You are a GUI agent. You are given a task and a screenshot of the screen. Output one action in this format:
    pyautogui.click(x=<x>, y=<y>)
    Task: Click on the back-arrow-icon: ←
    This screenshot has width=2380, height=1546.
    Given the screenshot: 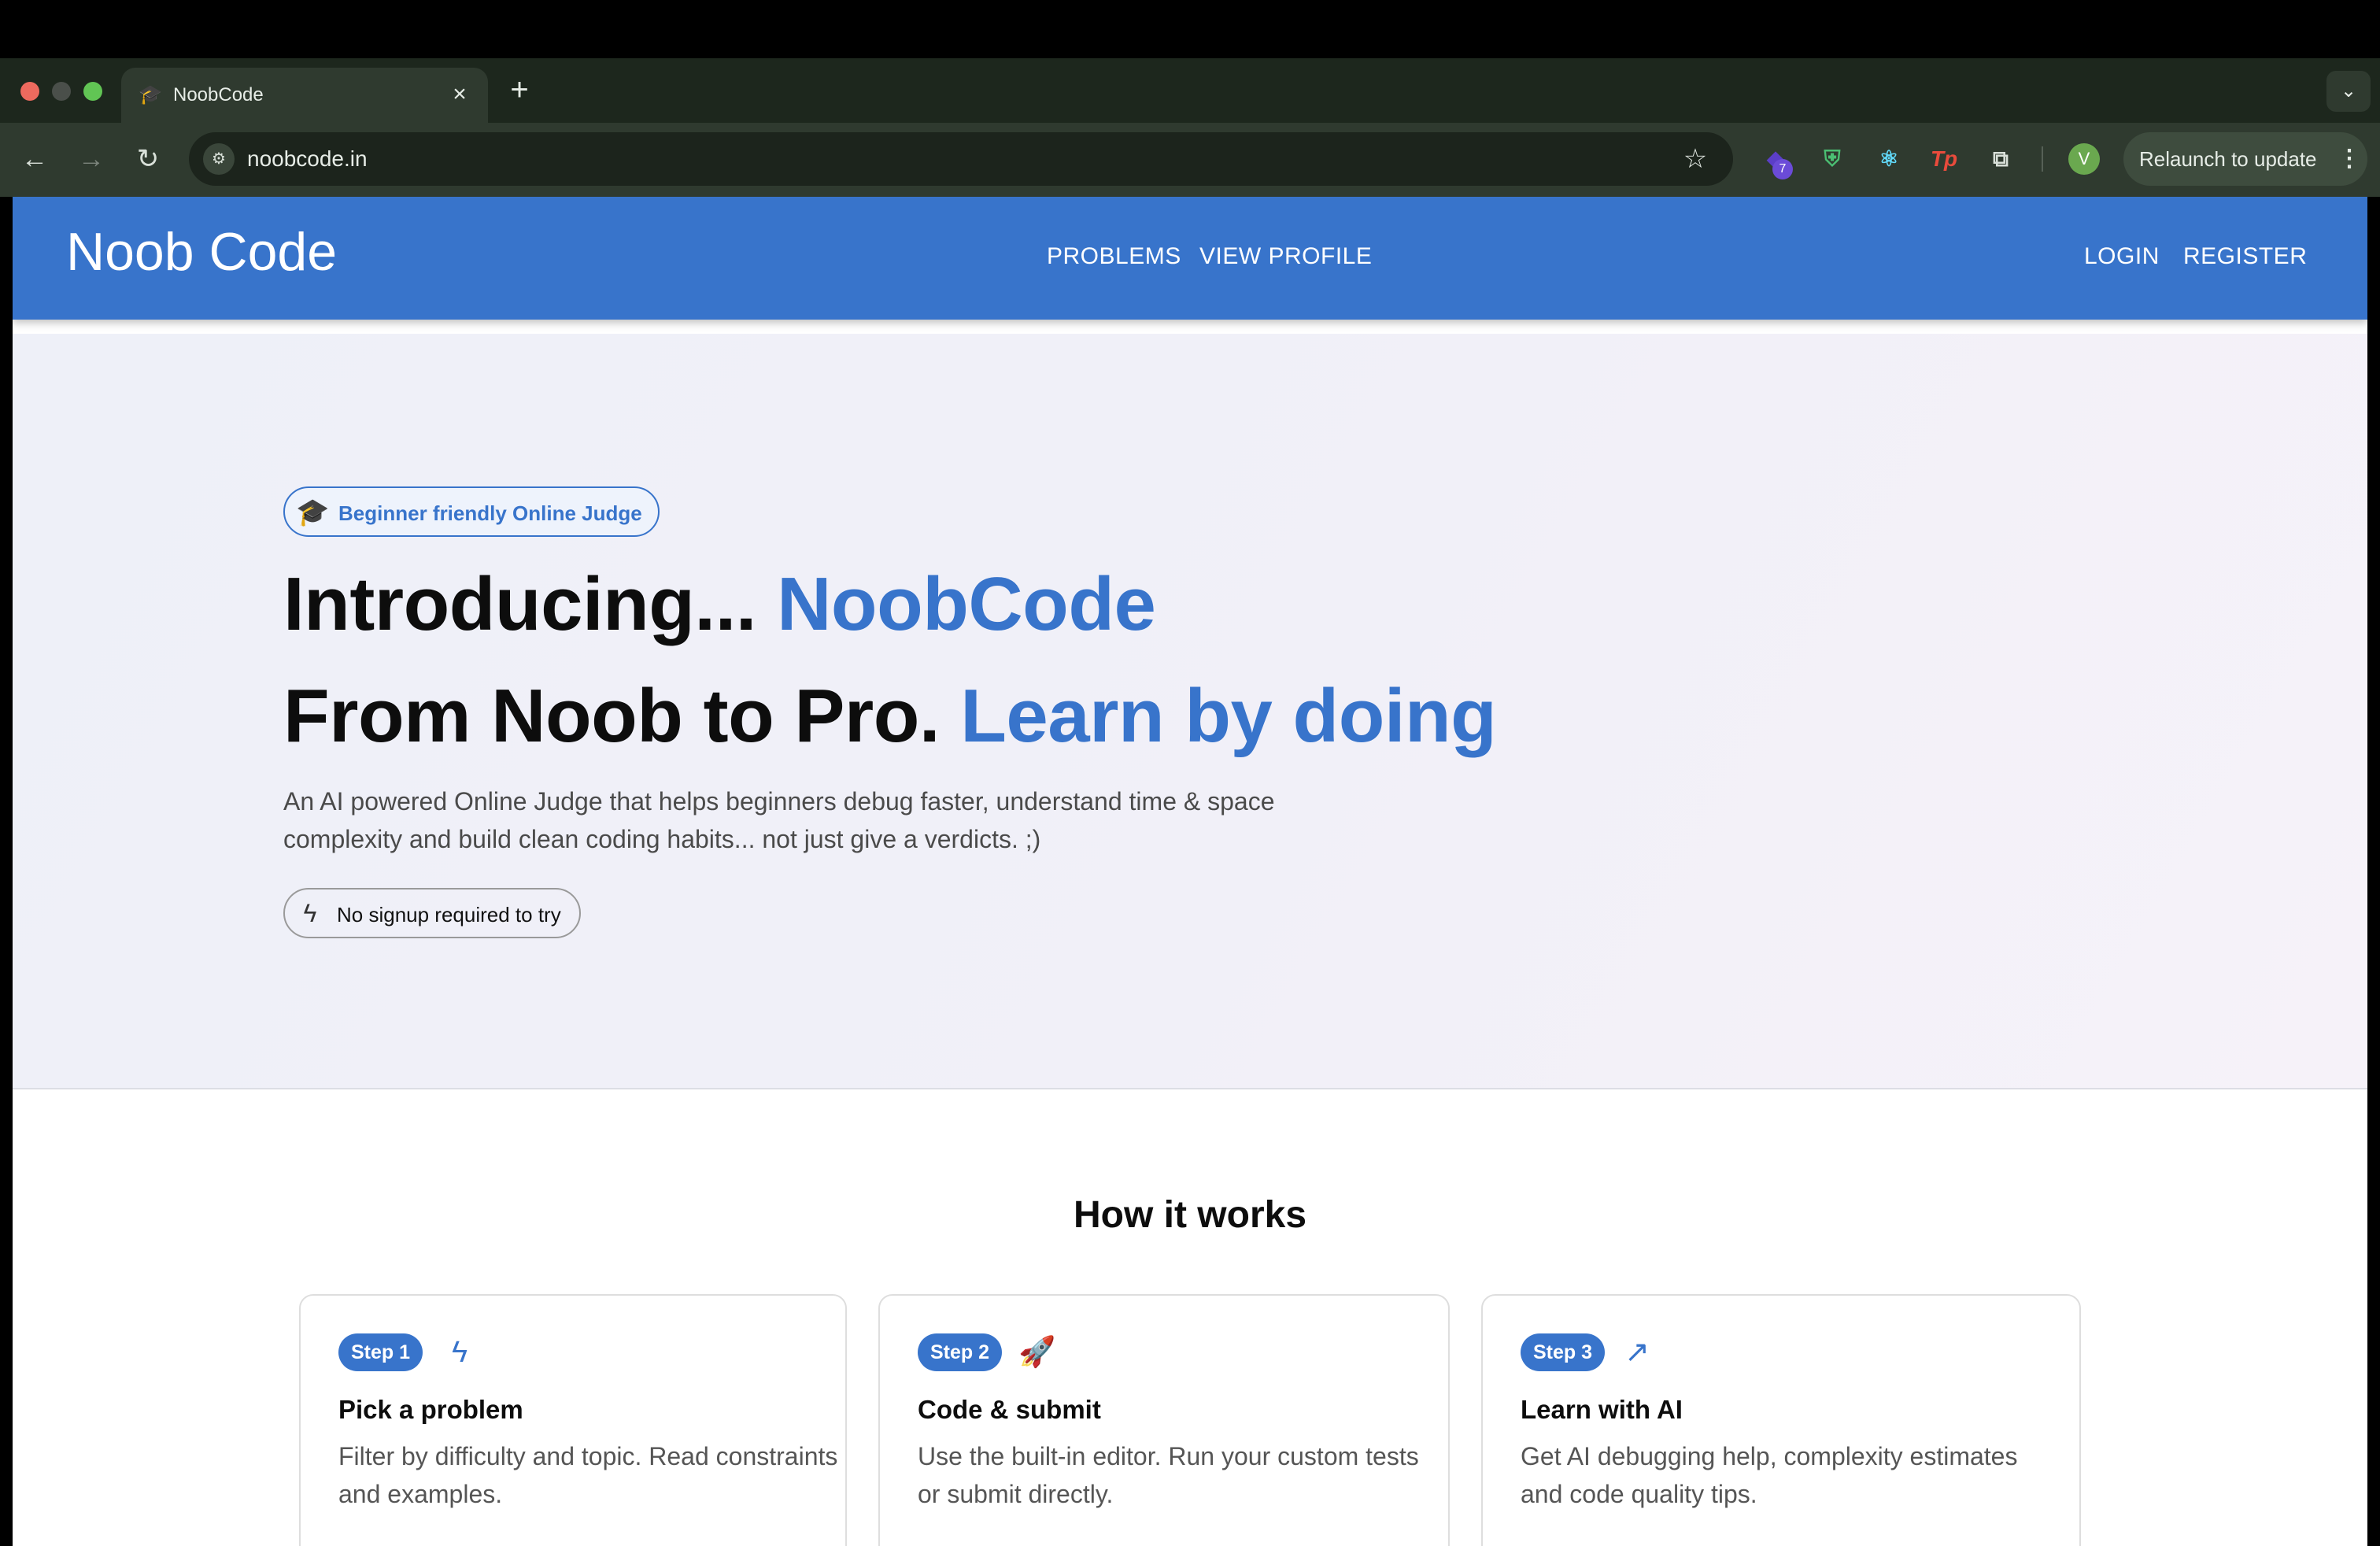 What is the action you would take?
    pyautogui.click(x=35, y=159)
    